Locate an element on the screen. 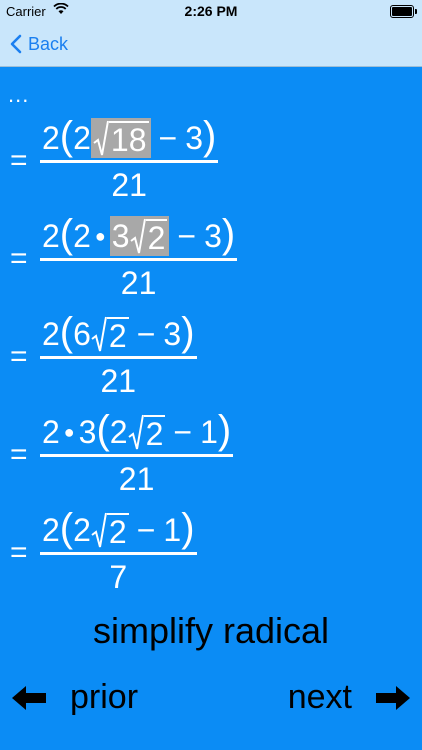  fraction: 2 ( 2 ● 3 2 − 3 ) 21 is located at coordinates (139, 257).